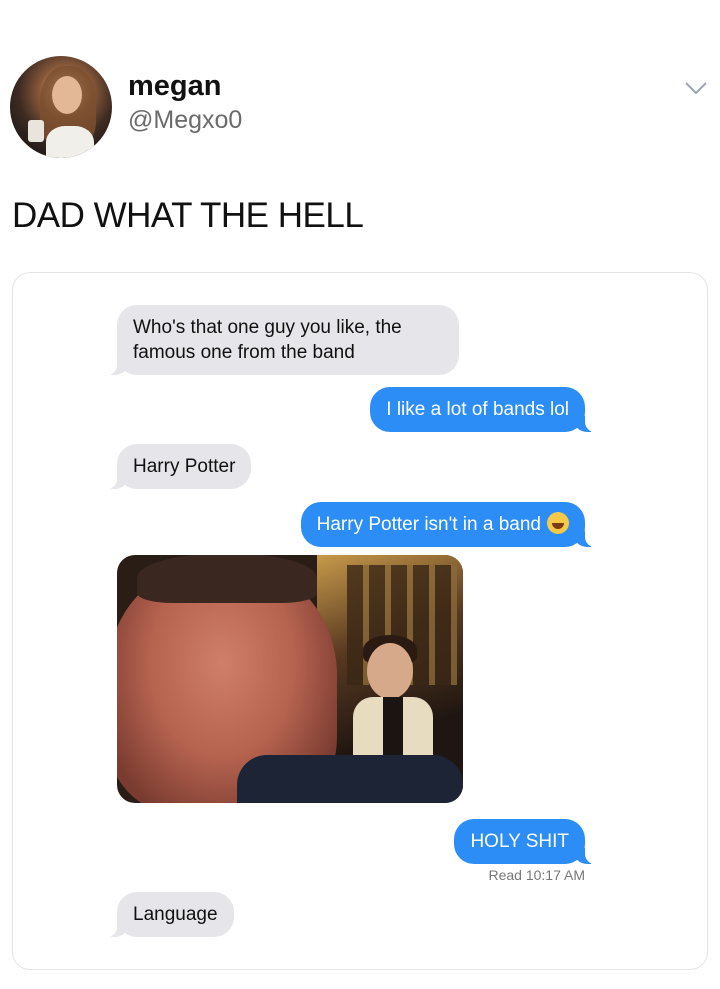  Describe the element at coordinates (227, 579) in the screenshot. I see `photo-selfie-hair` at that location.